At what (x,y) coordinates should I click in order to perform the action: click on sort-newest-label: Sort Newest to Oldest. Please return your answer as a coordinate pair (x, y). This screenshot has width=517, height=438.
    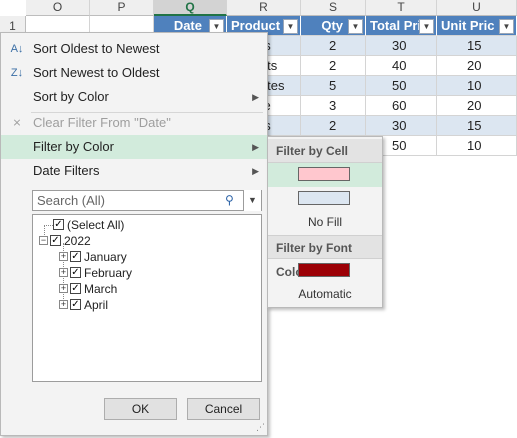
    Looking at the image, I should click on (96, 72).